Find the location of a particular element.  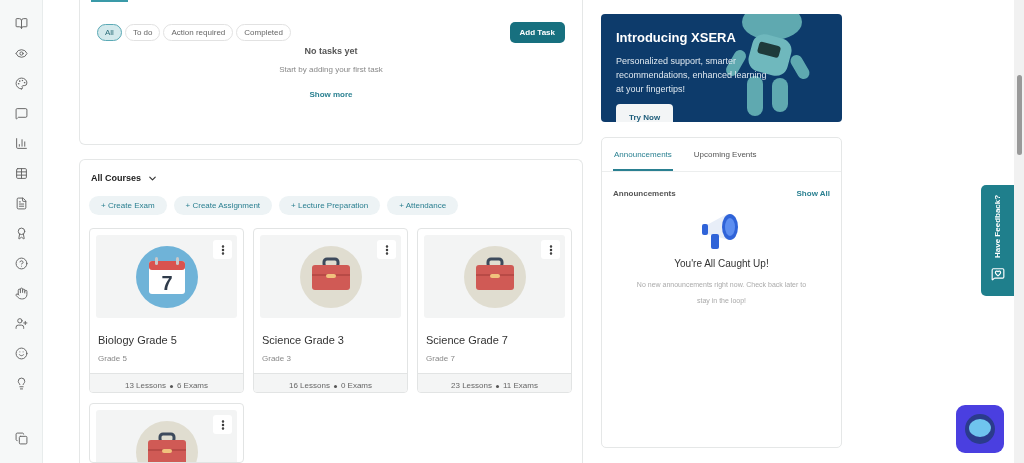

feedback-icon is located at coordinates (997, 274).